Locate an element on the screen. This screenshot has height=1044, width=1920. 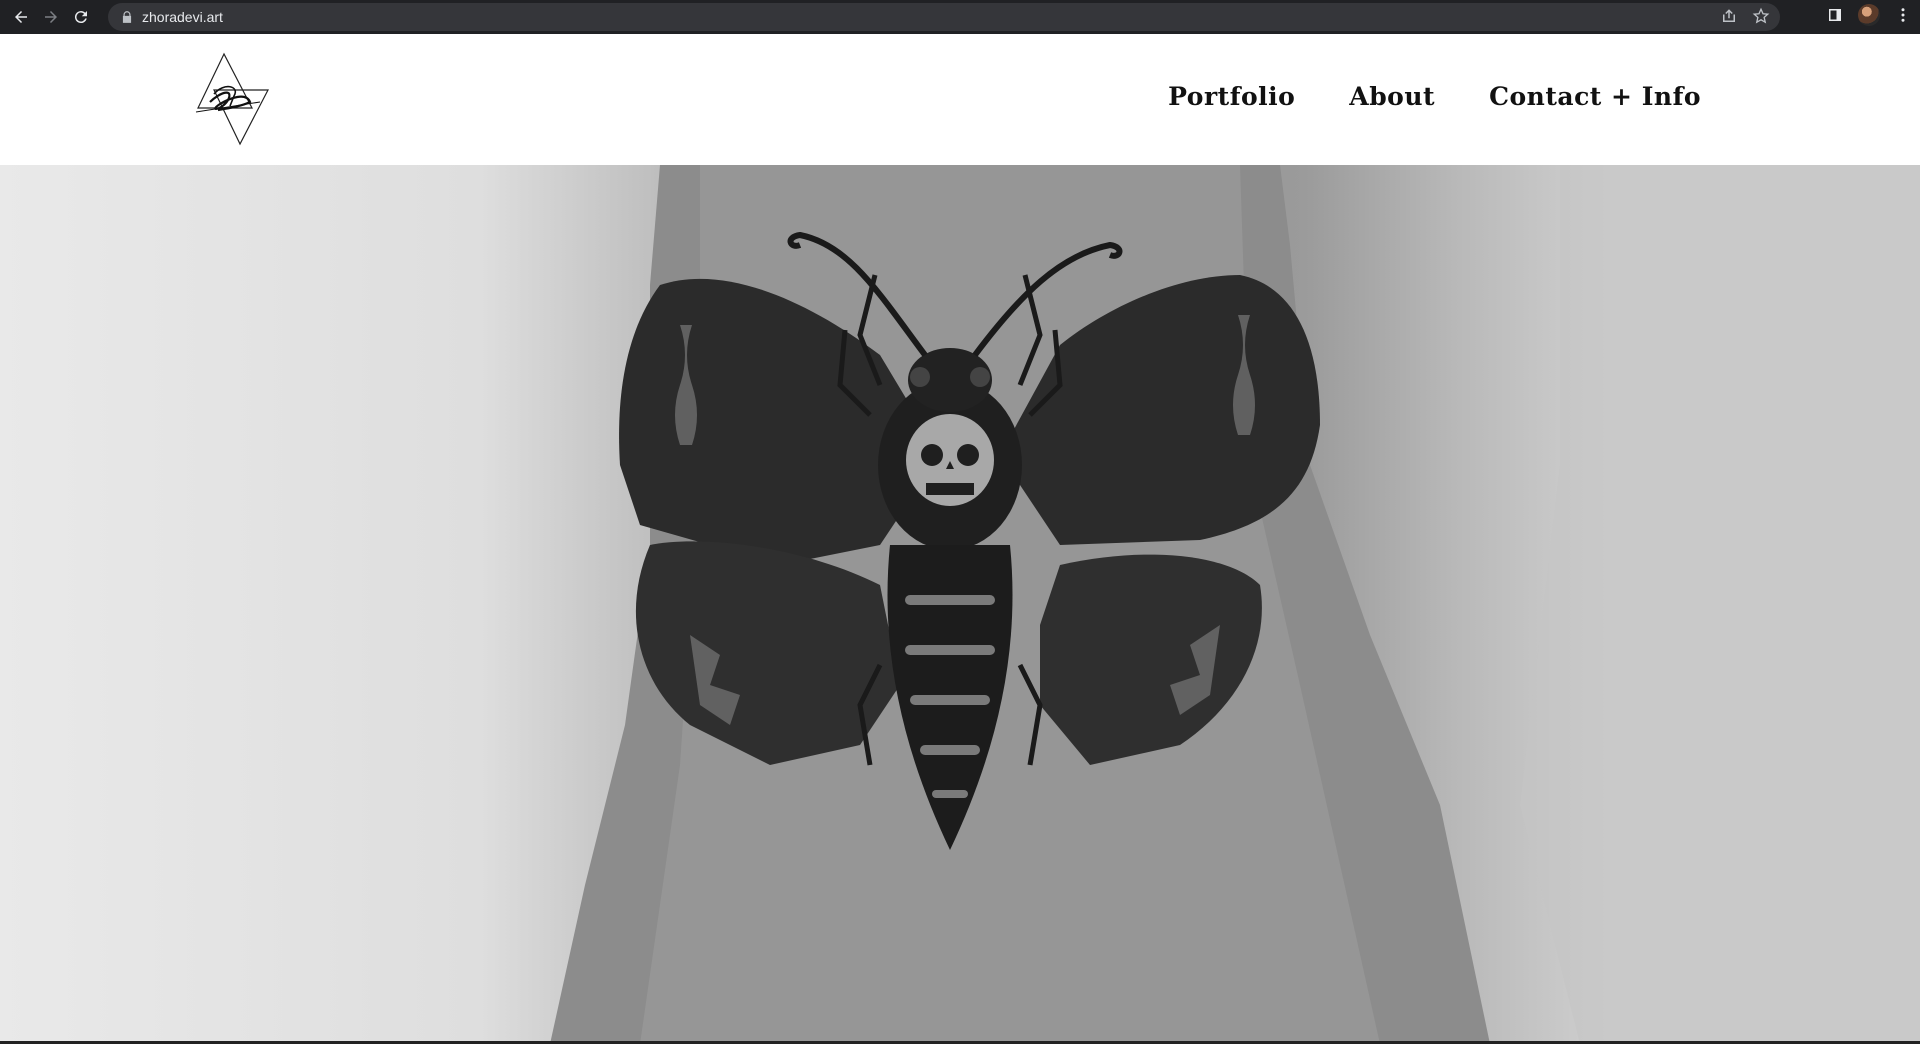
nav-contact-info: Contact + Info is located at coordinates (1595, 96).